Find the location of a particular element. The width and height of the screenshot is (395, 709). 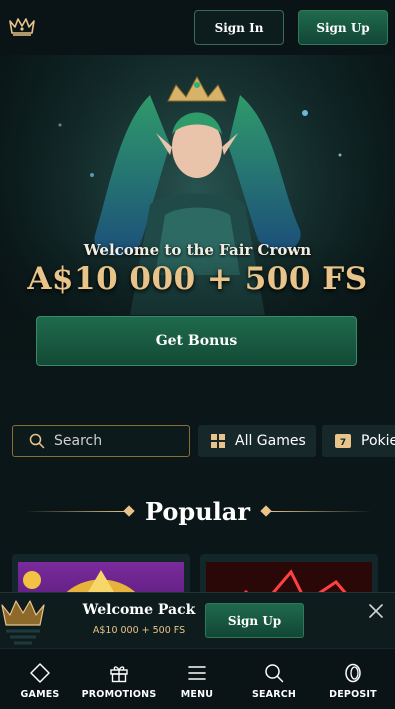

bottom-navigation: GAMES PROMOTIONS MENU SEARCH DEPOSIT is located at coordinates (197, 678).